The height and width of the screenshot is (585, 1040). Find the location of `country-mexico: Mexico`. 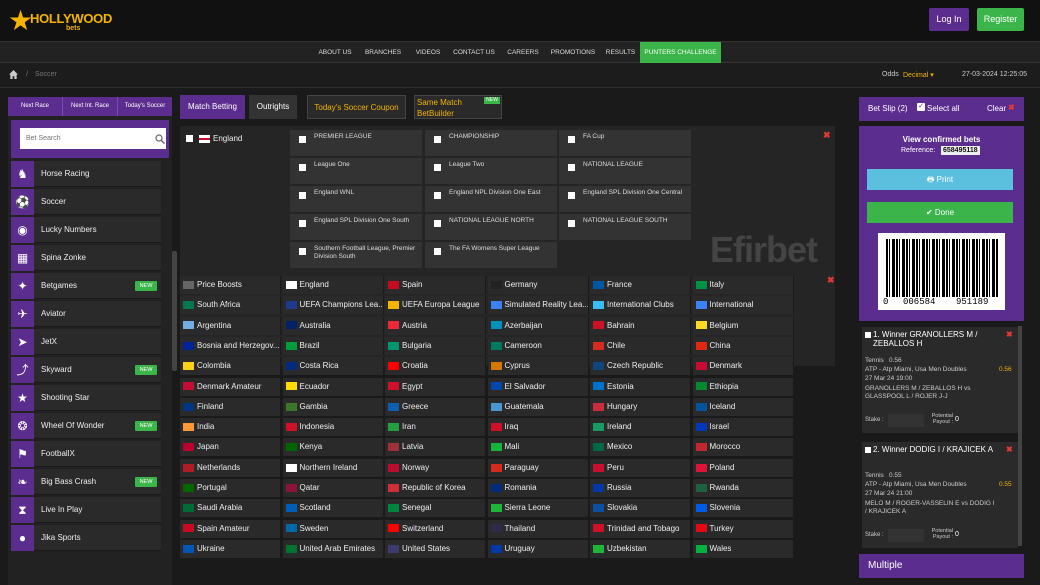

country-mexico: Mexico is located at coordinates (640, 447).